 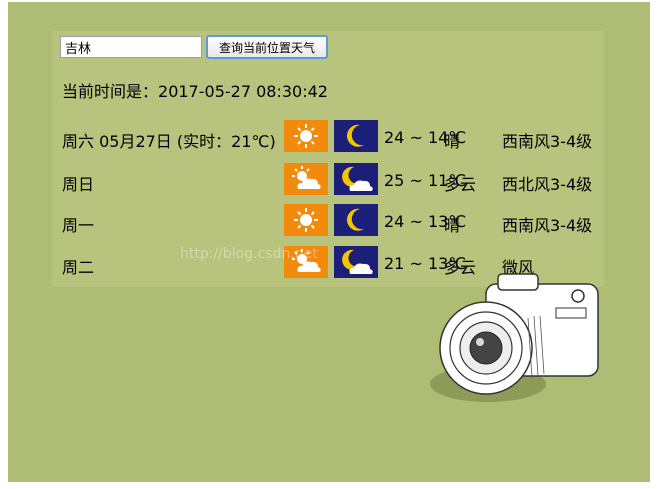 I want to click on forecast-day: 周一, so click(x=78, y=225).